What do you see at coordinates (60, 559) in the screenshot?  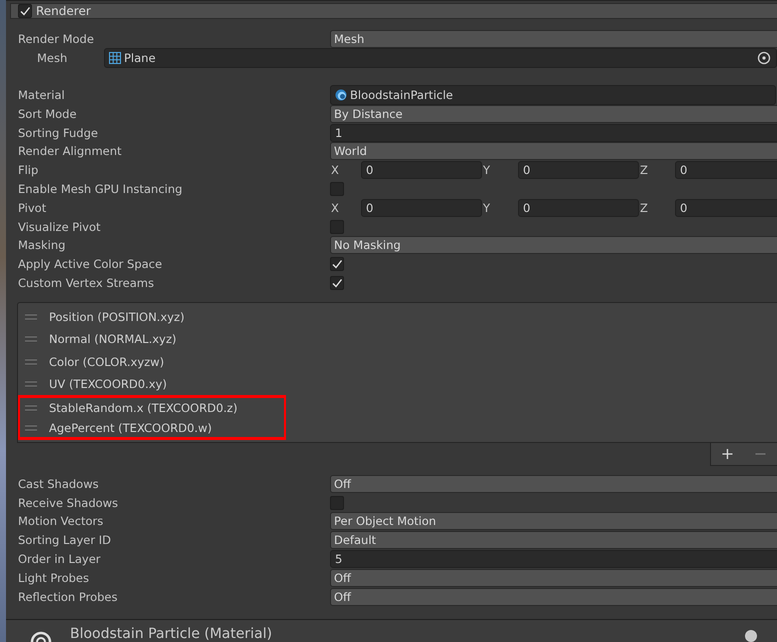 I see `field-label: Order in Layer` at bounding box center [60, 559].